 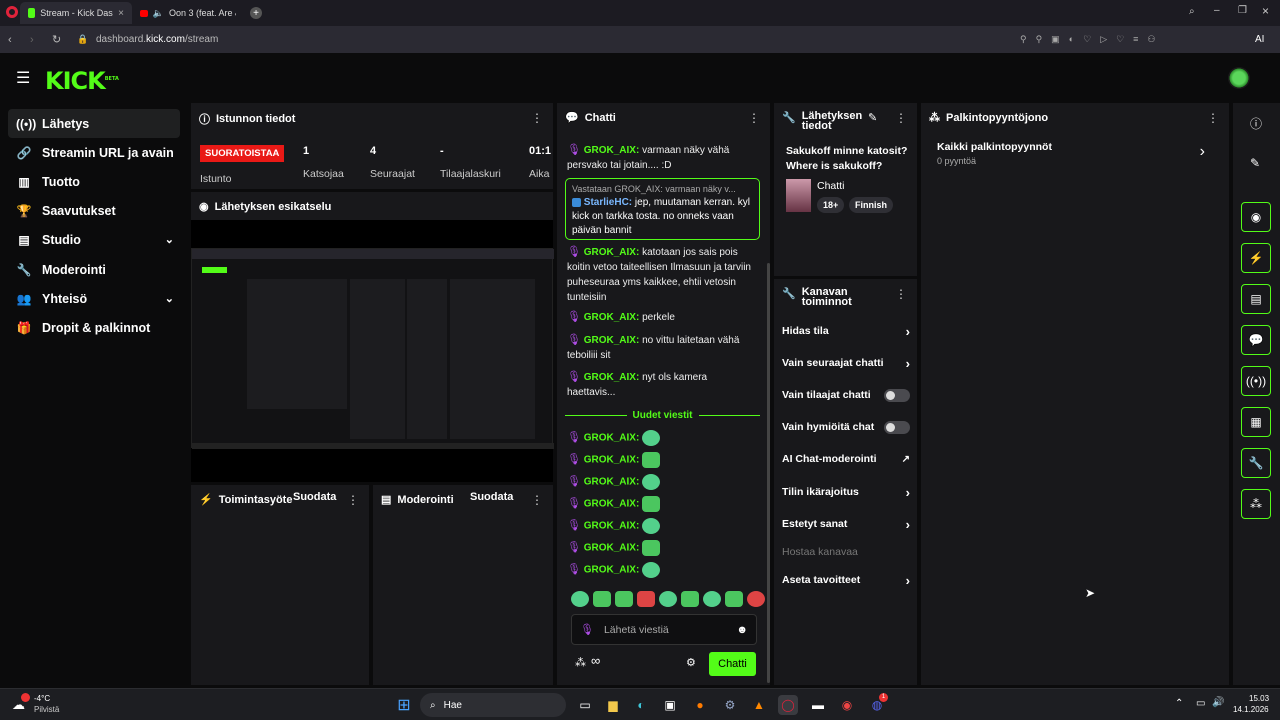 I want to click on app-icon: ◉, so click(x=847, y=705).